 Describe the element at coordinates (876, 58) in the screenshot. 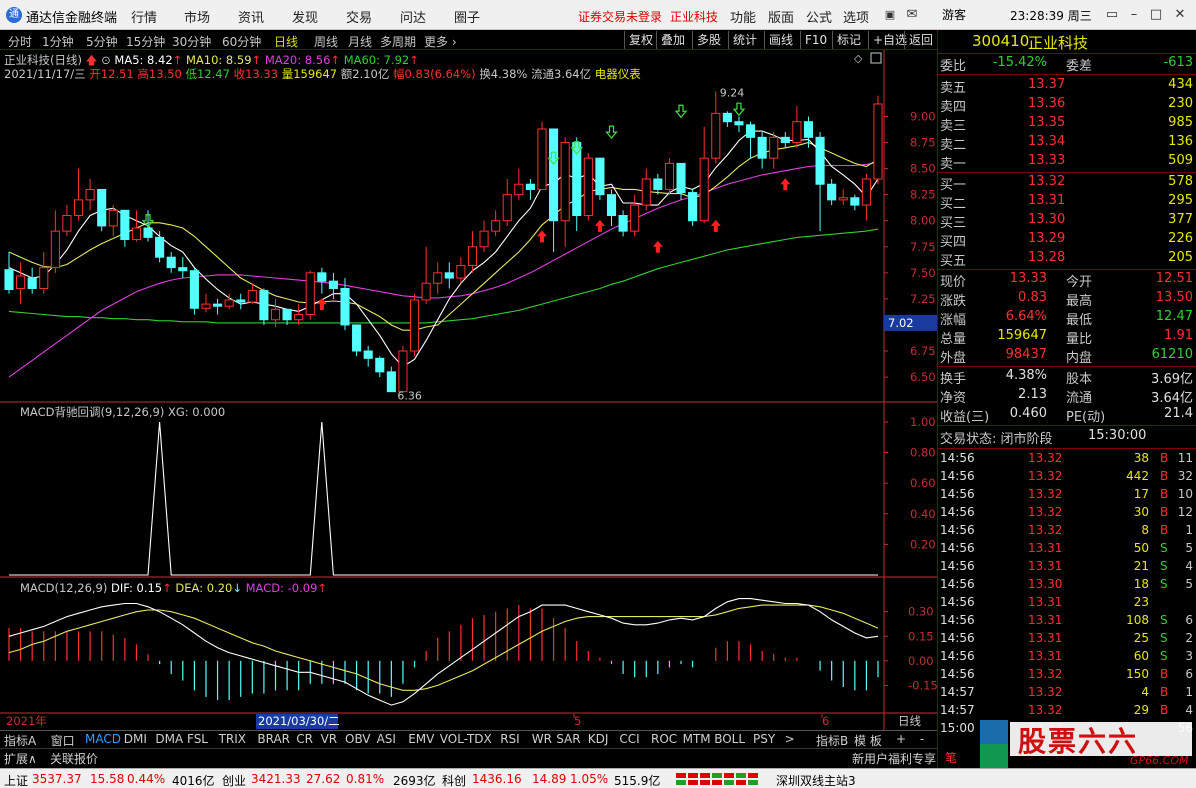

I see `window-box-icon` at that location.